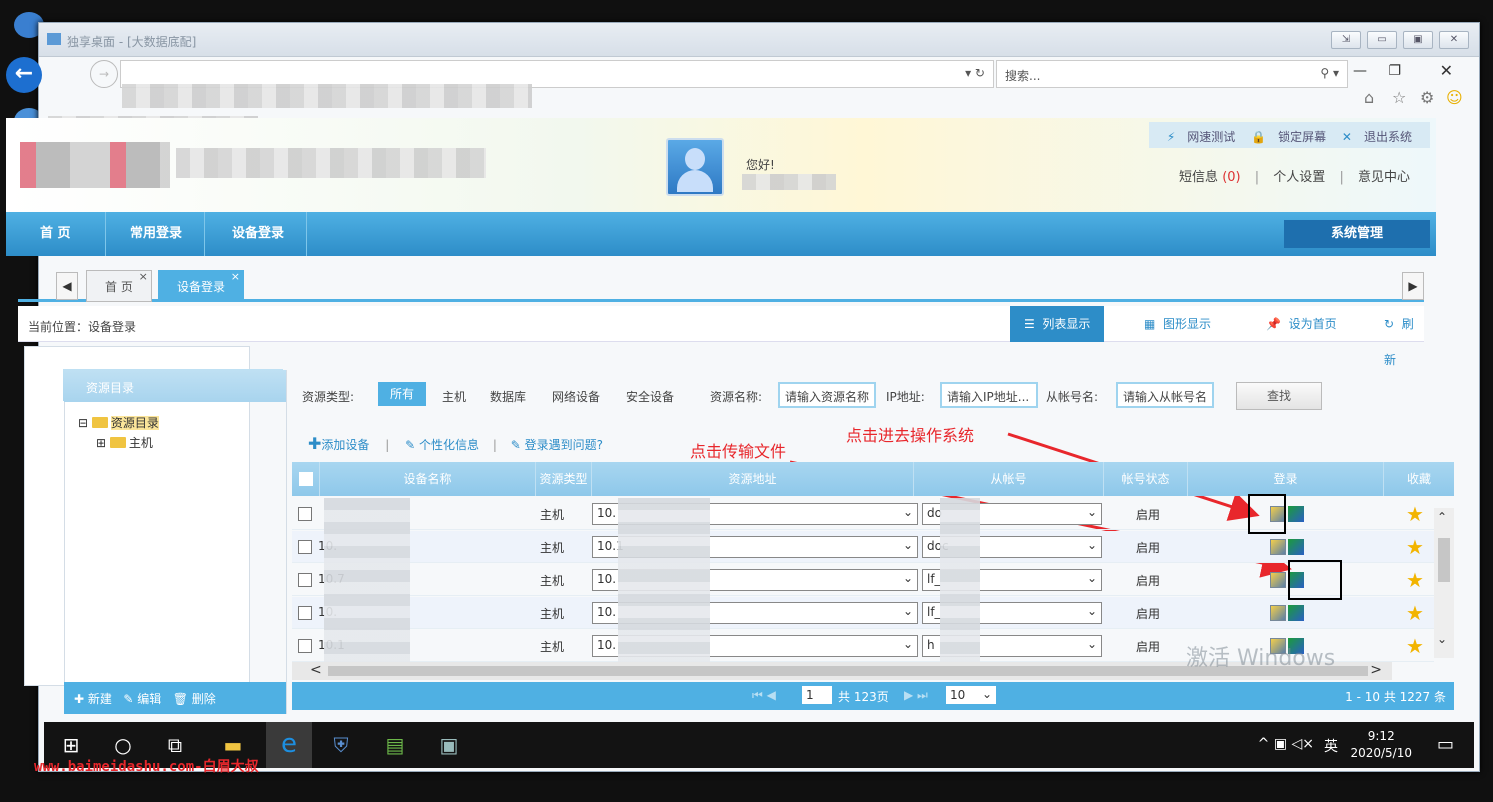  Describe the element at coordinates (1286, 479) in the screenshot. I see `col-login: 登录` at that location.